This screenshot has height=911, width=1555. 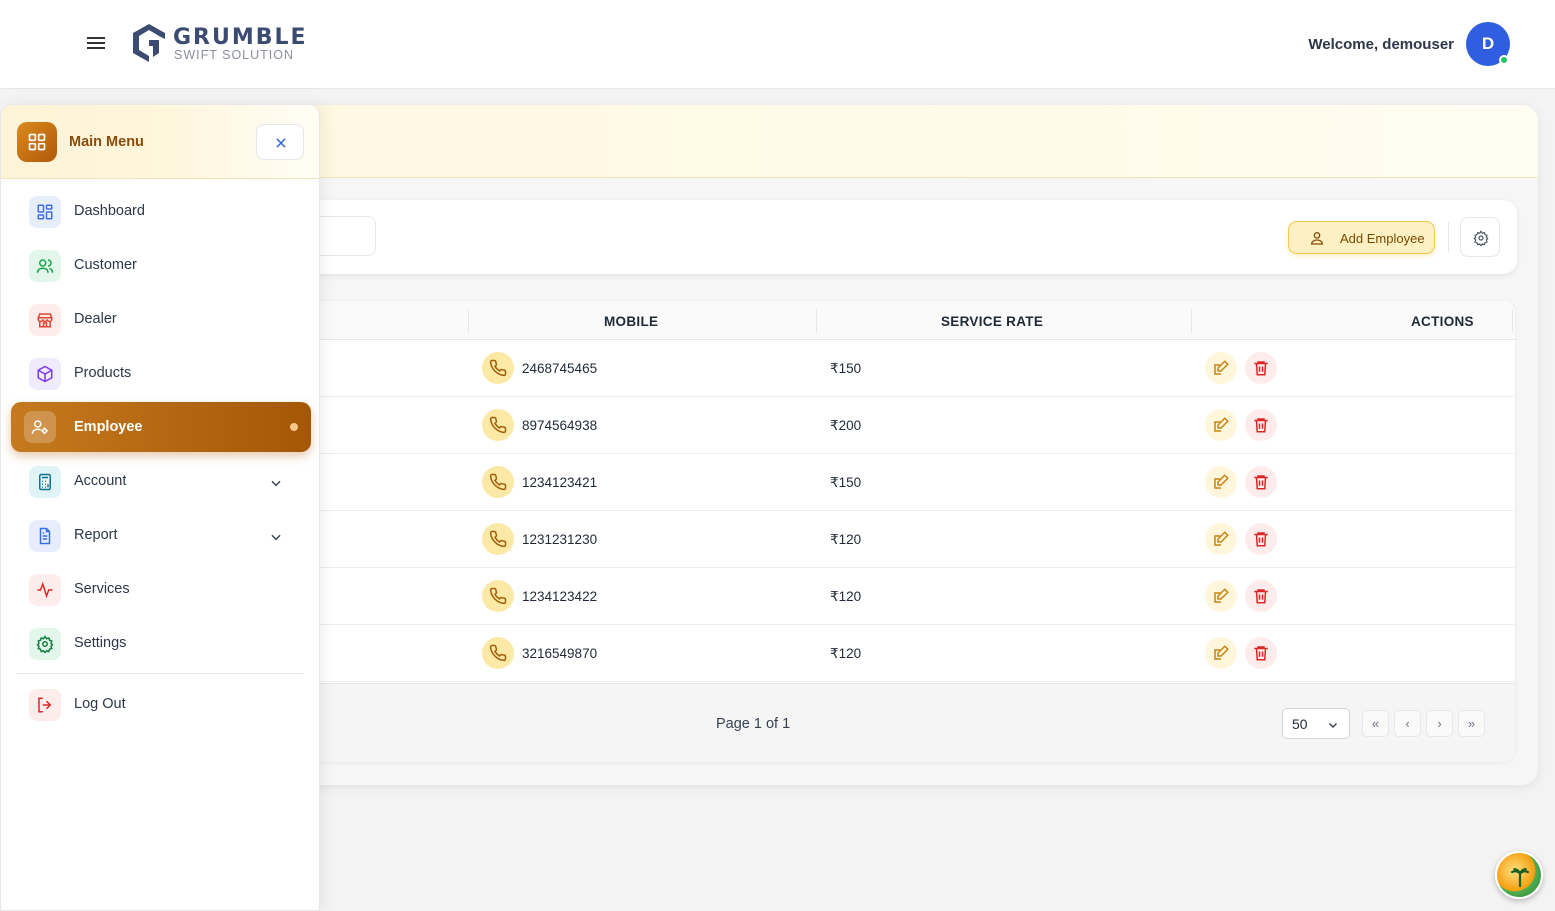 I want to click on sidebar-item-label: Services, so click(x=102, y=589).